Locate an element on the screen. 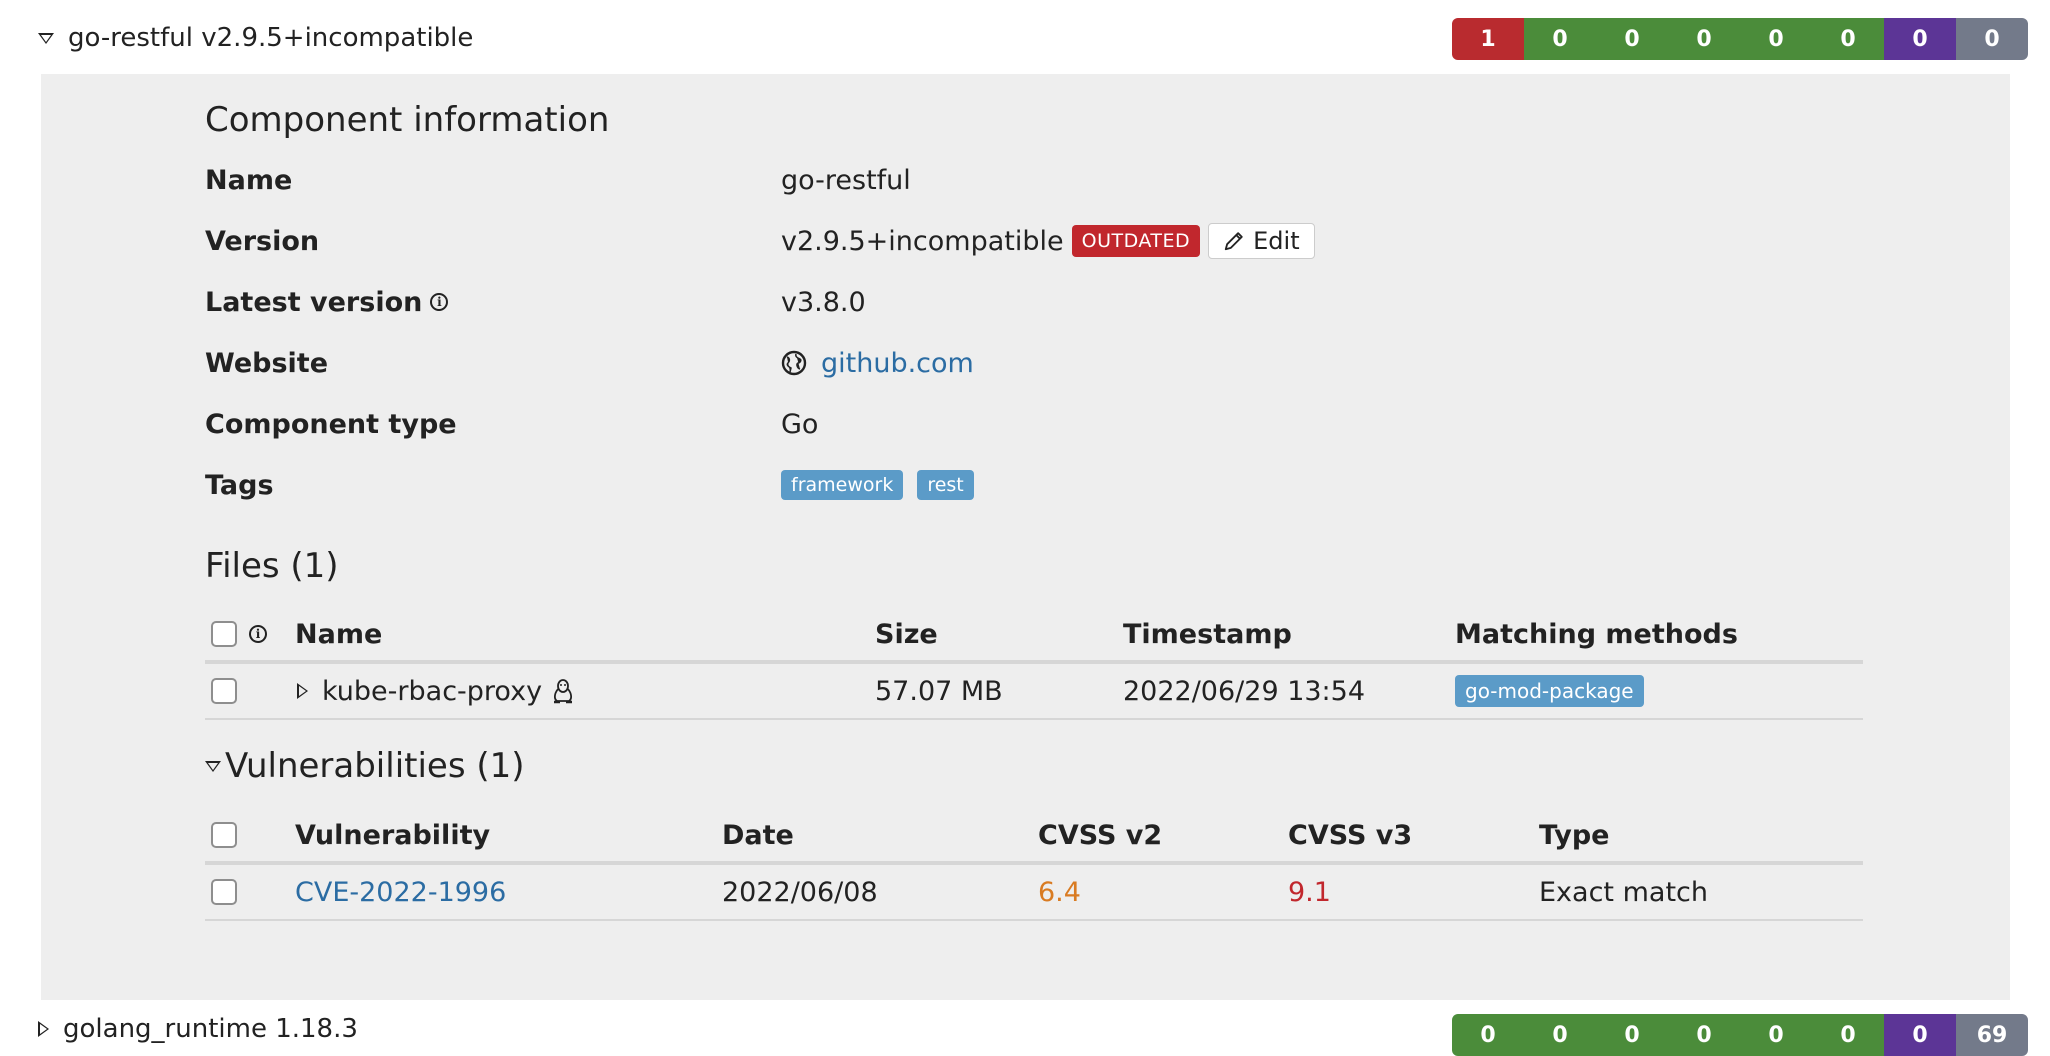 Image resolution: width=2050 pixels, height=1056 pixels. match-type: Exact match is located at coordinates (1623, 892).